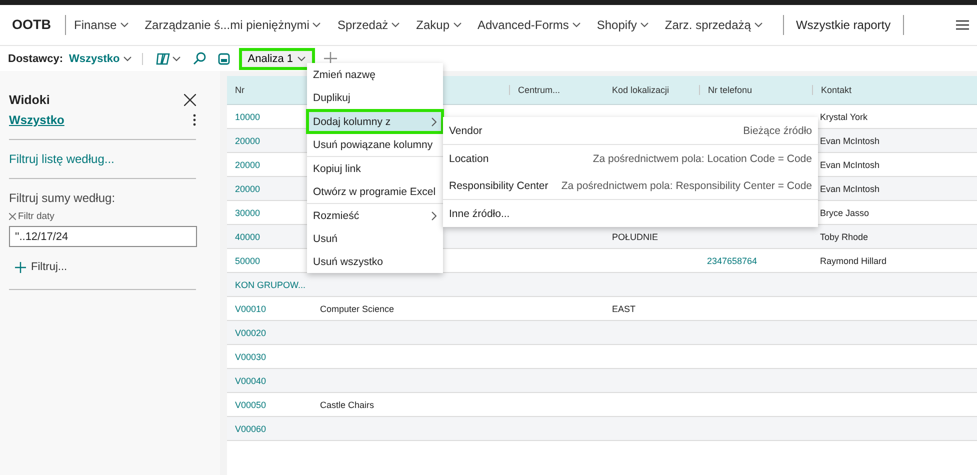  What do you see at coordinates (247, 117) in the screenshot?
I see `table-cell: 10000` at bounding box center [247, 117].